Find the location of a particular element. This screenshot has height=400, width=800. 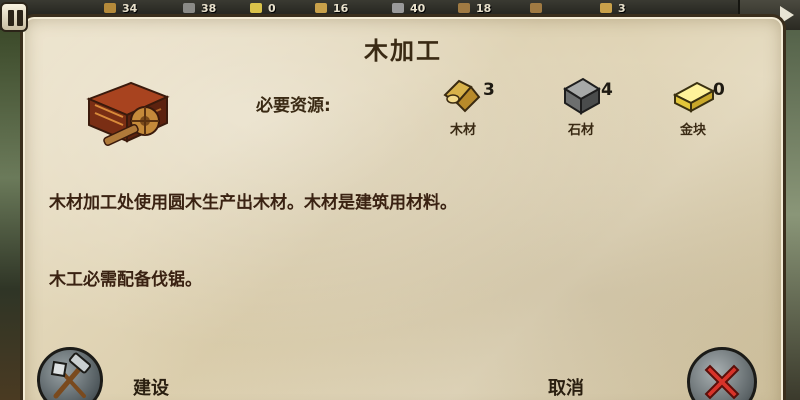

gold-icon is located at coordinates (256, 8).